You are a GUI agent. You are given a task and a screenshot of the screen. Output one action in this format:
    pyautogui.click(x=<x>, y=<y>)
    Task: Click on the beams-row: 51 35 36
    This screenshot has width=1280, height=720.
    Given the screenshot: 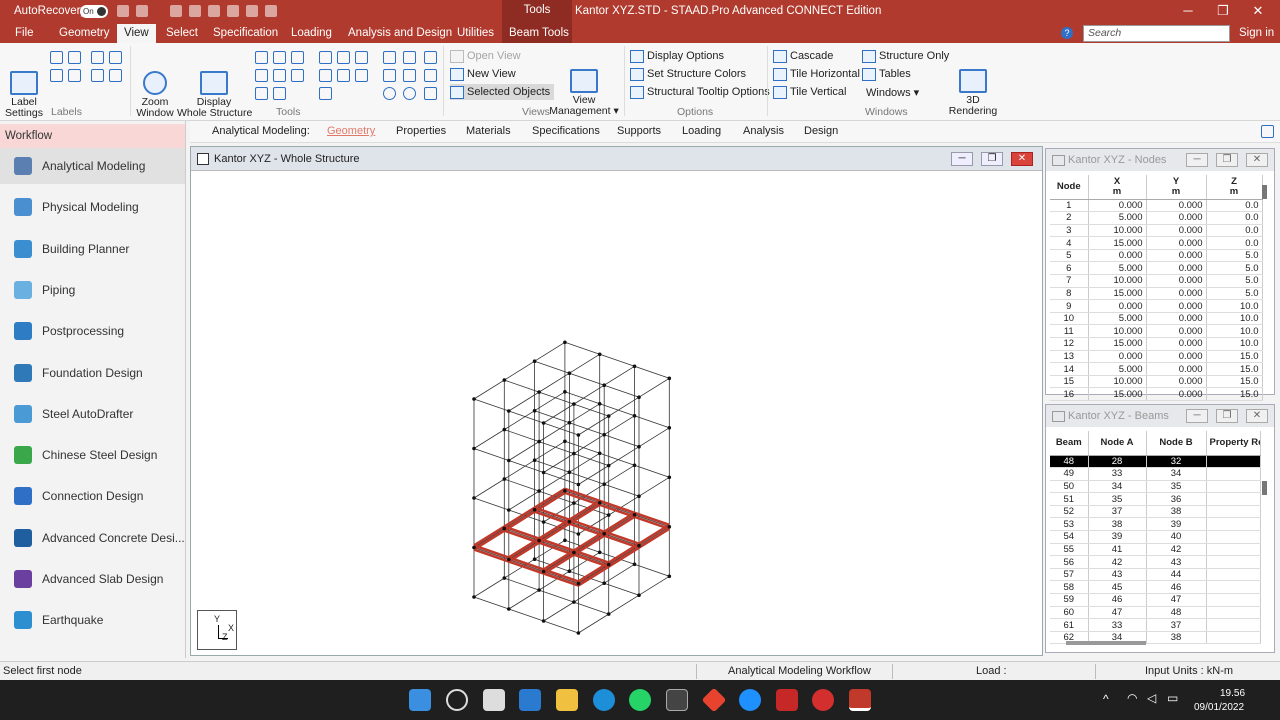 What is the action you would take?
    pyautogui.click(x=1155, y=499)
    